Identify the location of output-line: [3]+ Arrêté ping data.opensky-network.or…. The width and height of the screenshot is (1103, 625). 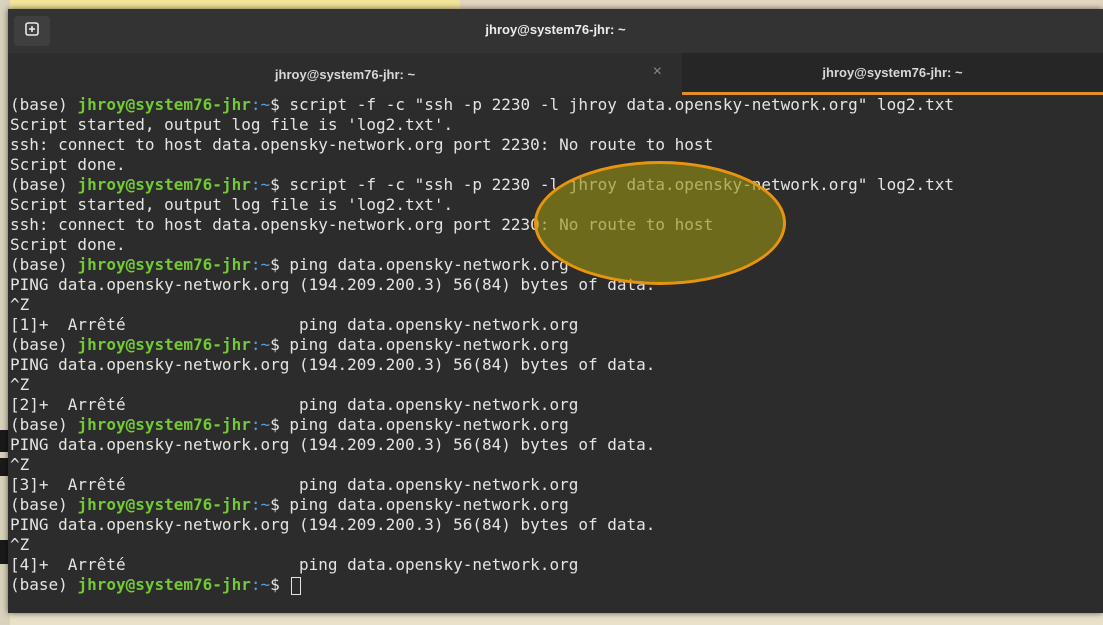
(556, 485).